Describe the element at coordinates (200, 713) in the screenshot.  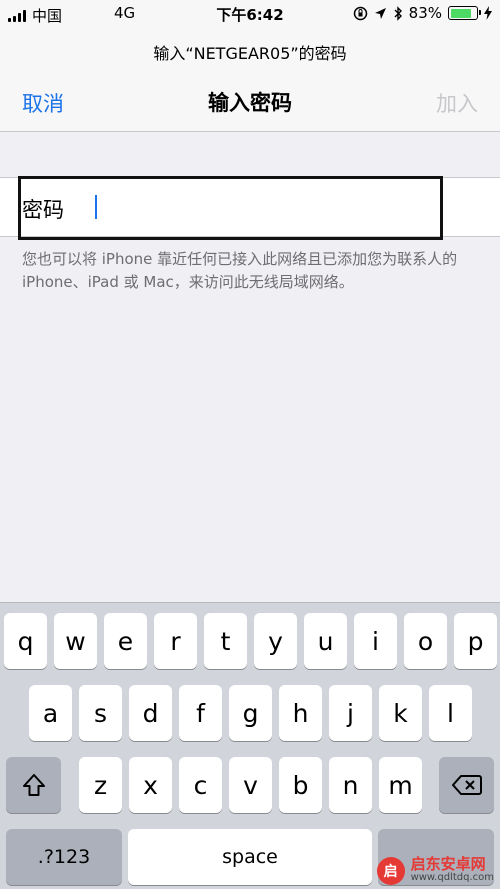
I see `key-f: f` at that location.